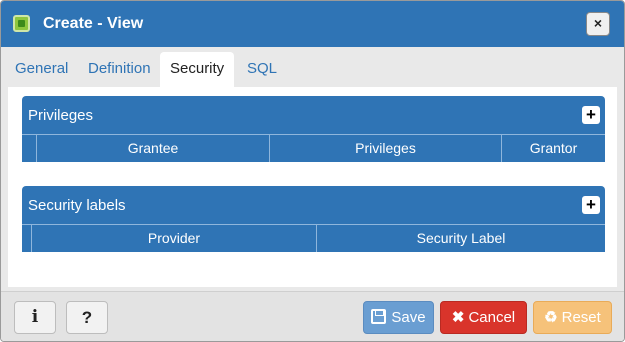  Describe the element at coordinates (262, 69) in the screenshot. I see `tab-sql: SQL` at that location.